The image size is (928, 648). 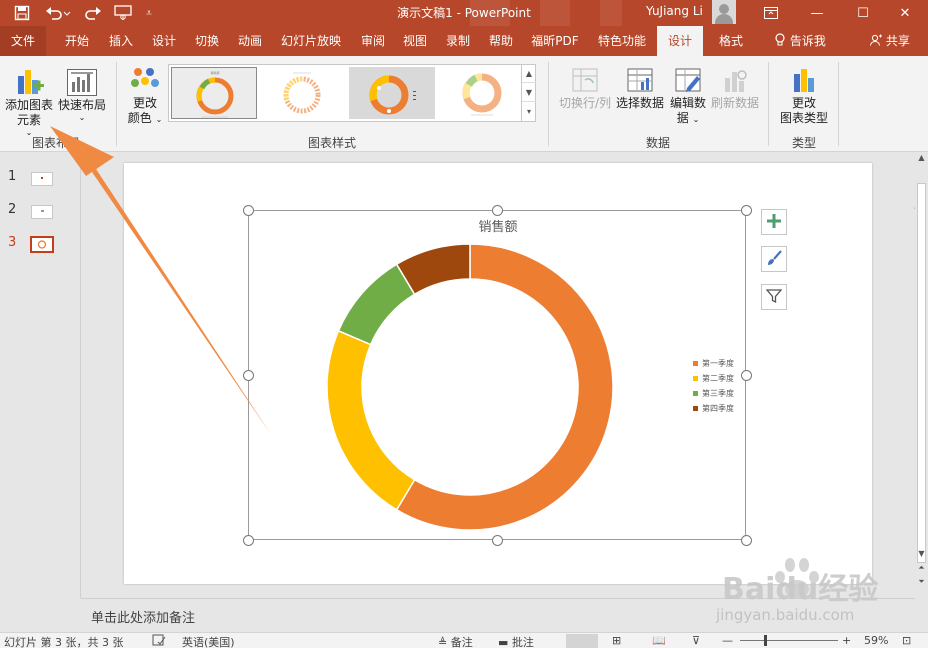 What do you see at coordinates (921, 568) in the screenshot?
I see `previous-slide-icon: ⏶` at bounding box center [921, 568].